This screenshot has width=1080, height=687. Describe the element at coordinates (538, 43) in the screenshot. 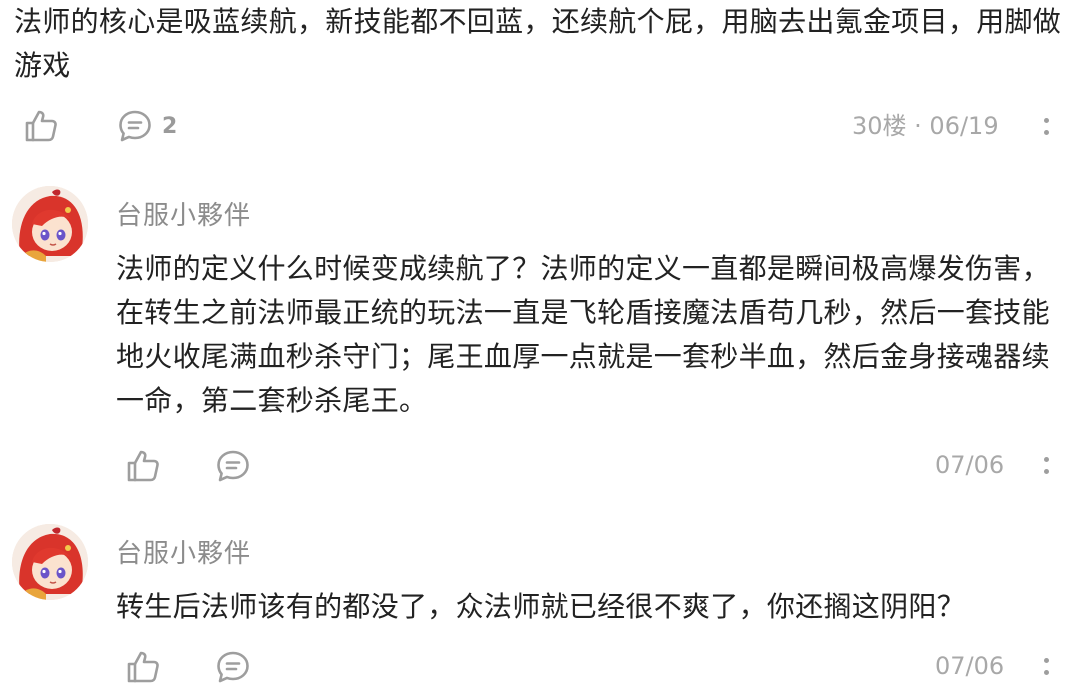

I see `post-text: 法师的核心是吸蓝续航，新技能都不回蓝，还续航个屁，用脑去出氪金项目，用脚做游戏` at that location.